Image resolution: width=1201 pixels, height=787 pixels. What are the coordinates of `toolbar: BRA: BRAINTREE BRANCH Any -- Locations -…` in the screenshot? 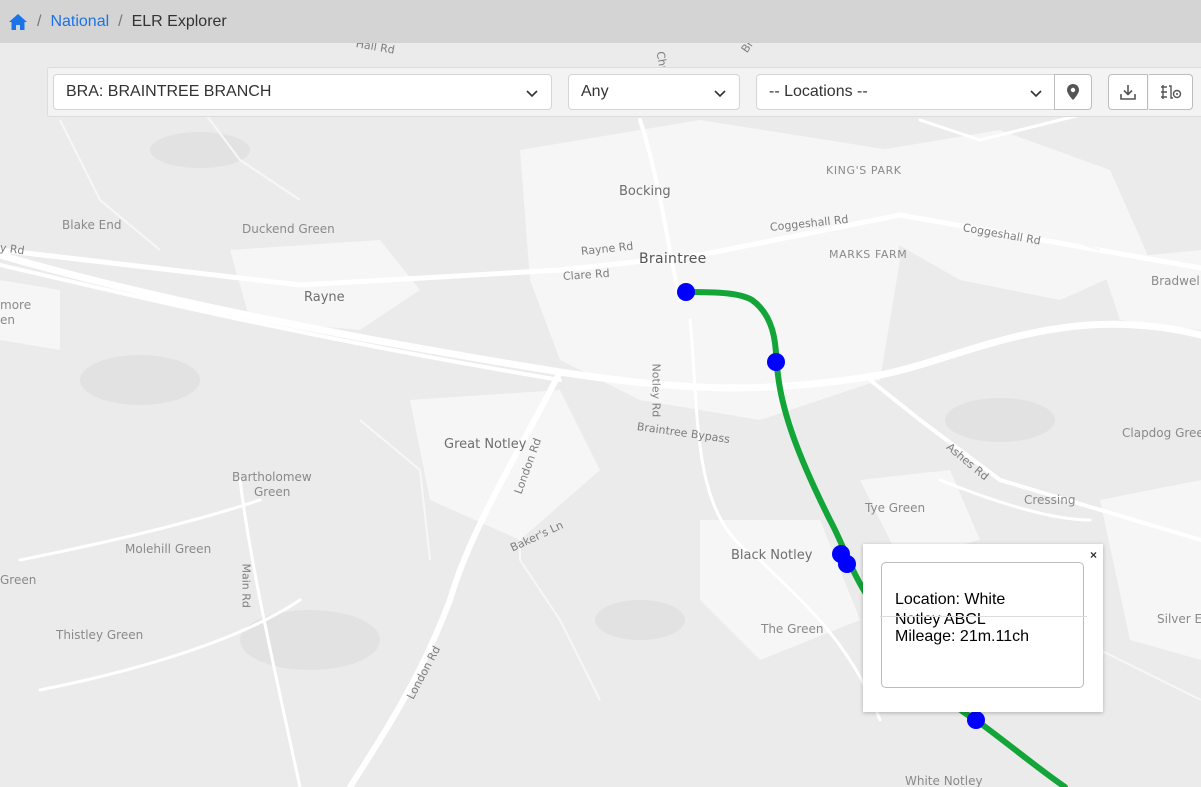 It's located at (624, 92).